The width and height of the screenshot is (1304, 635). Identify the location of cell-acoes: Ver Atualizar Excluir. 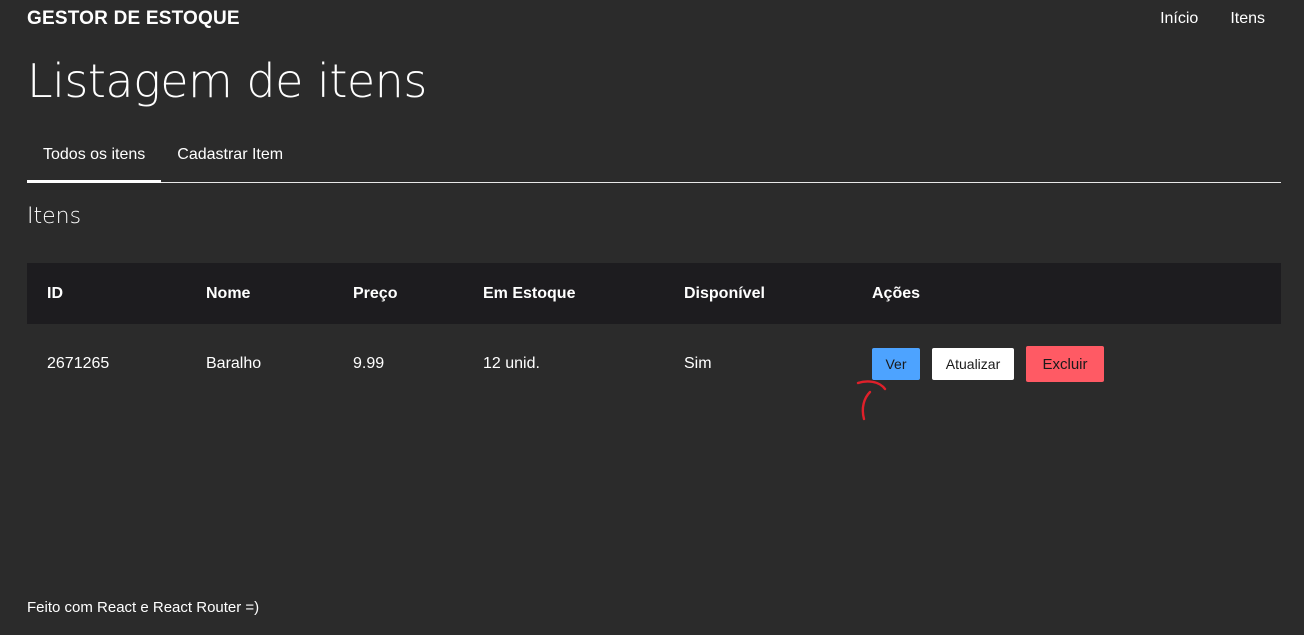
(1066, 364).